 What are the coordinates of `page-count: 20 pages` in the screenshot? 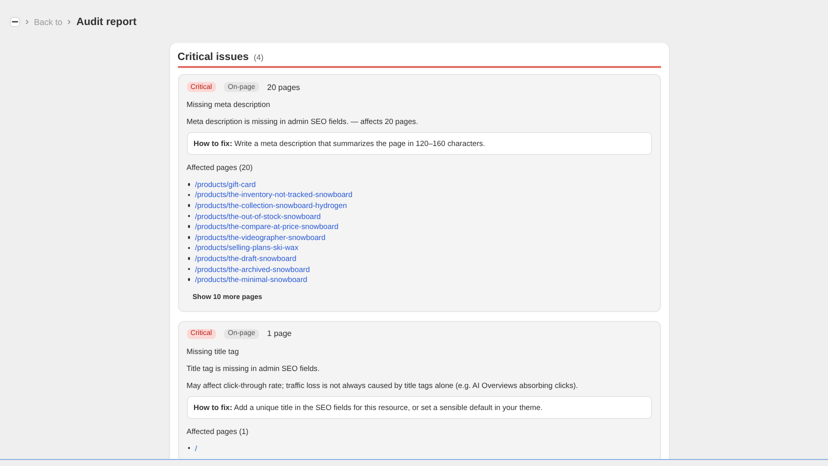 It's located at (283, 87).